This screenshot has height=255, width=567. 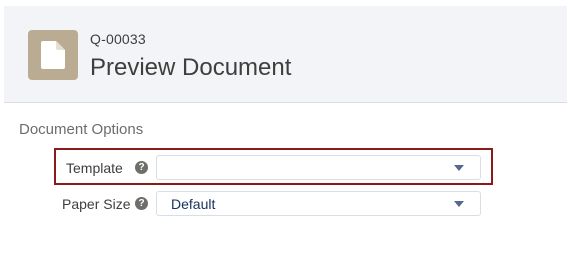 What do you see at coordinates (53, 55) in the screenshot?
I see `document-icon` at bounding box center [53, 55].